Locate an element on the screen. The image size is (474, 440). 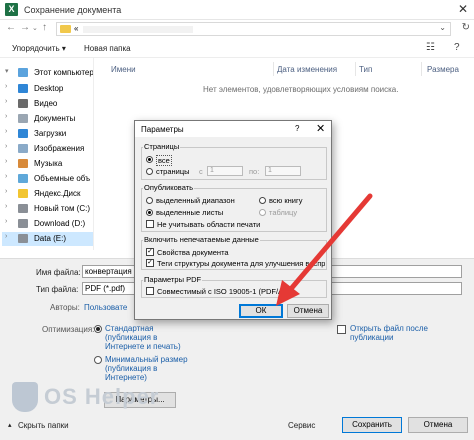
opt-standard-radio is located at coordinates (98, 329).